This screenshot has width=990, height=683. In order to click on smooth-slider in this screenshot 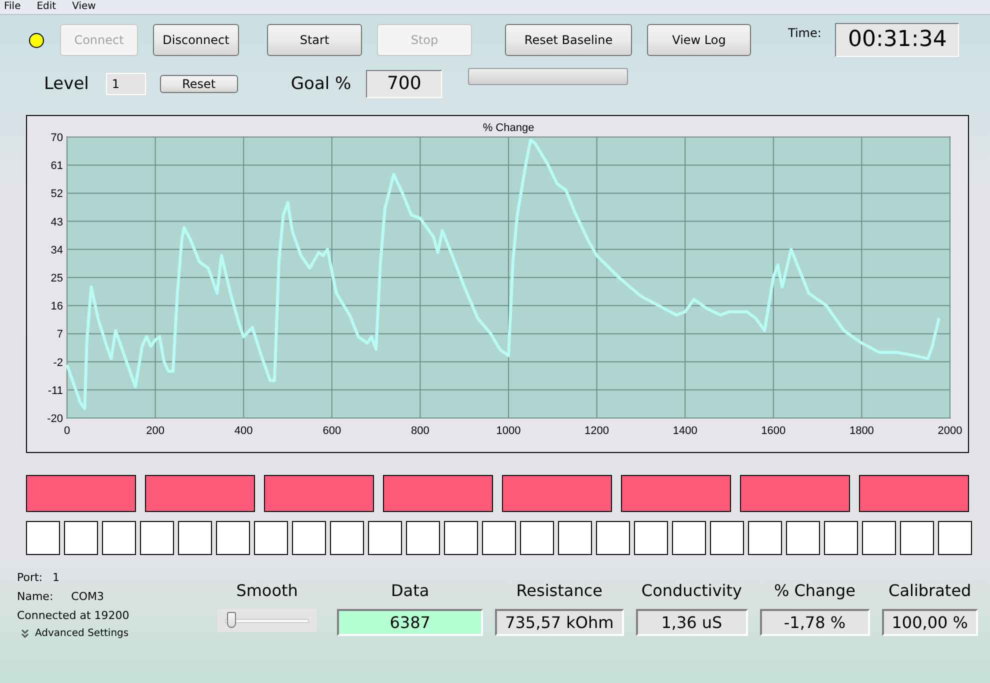, I will do `click(267, 620)`.